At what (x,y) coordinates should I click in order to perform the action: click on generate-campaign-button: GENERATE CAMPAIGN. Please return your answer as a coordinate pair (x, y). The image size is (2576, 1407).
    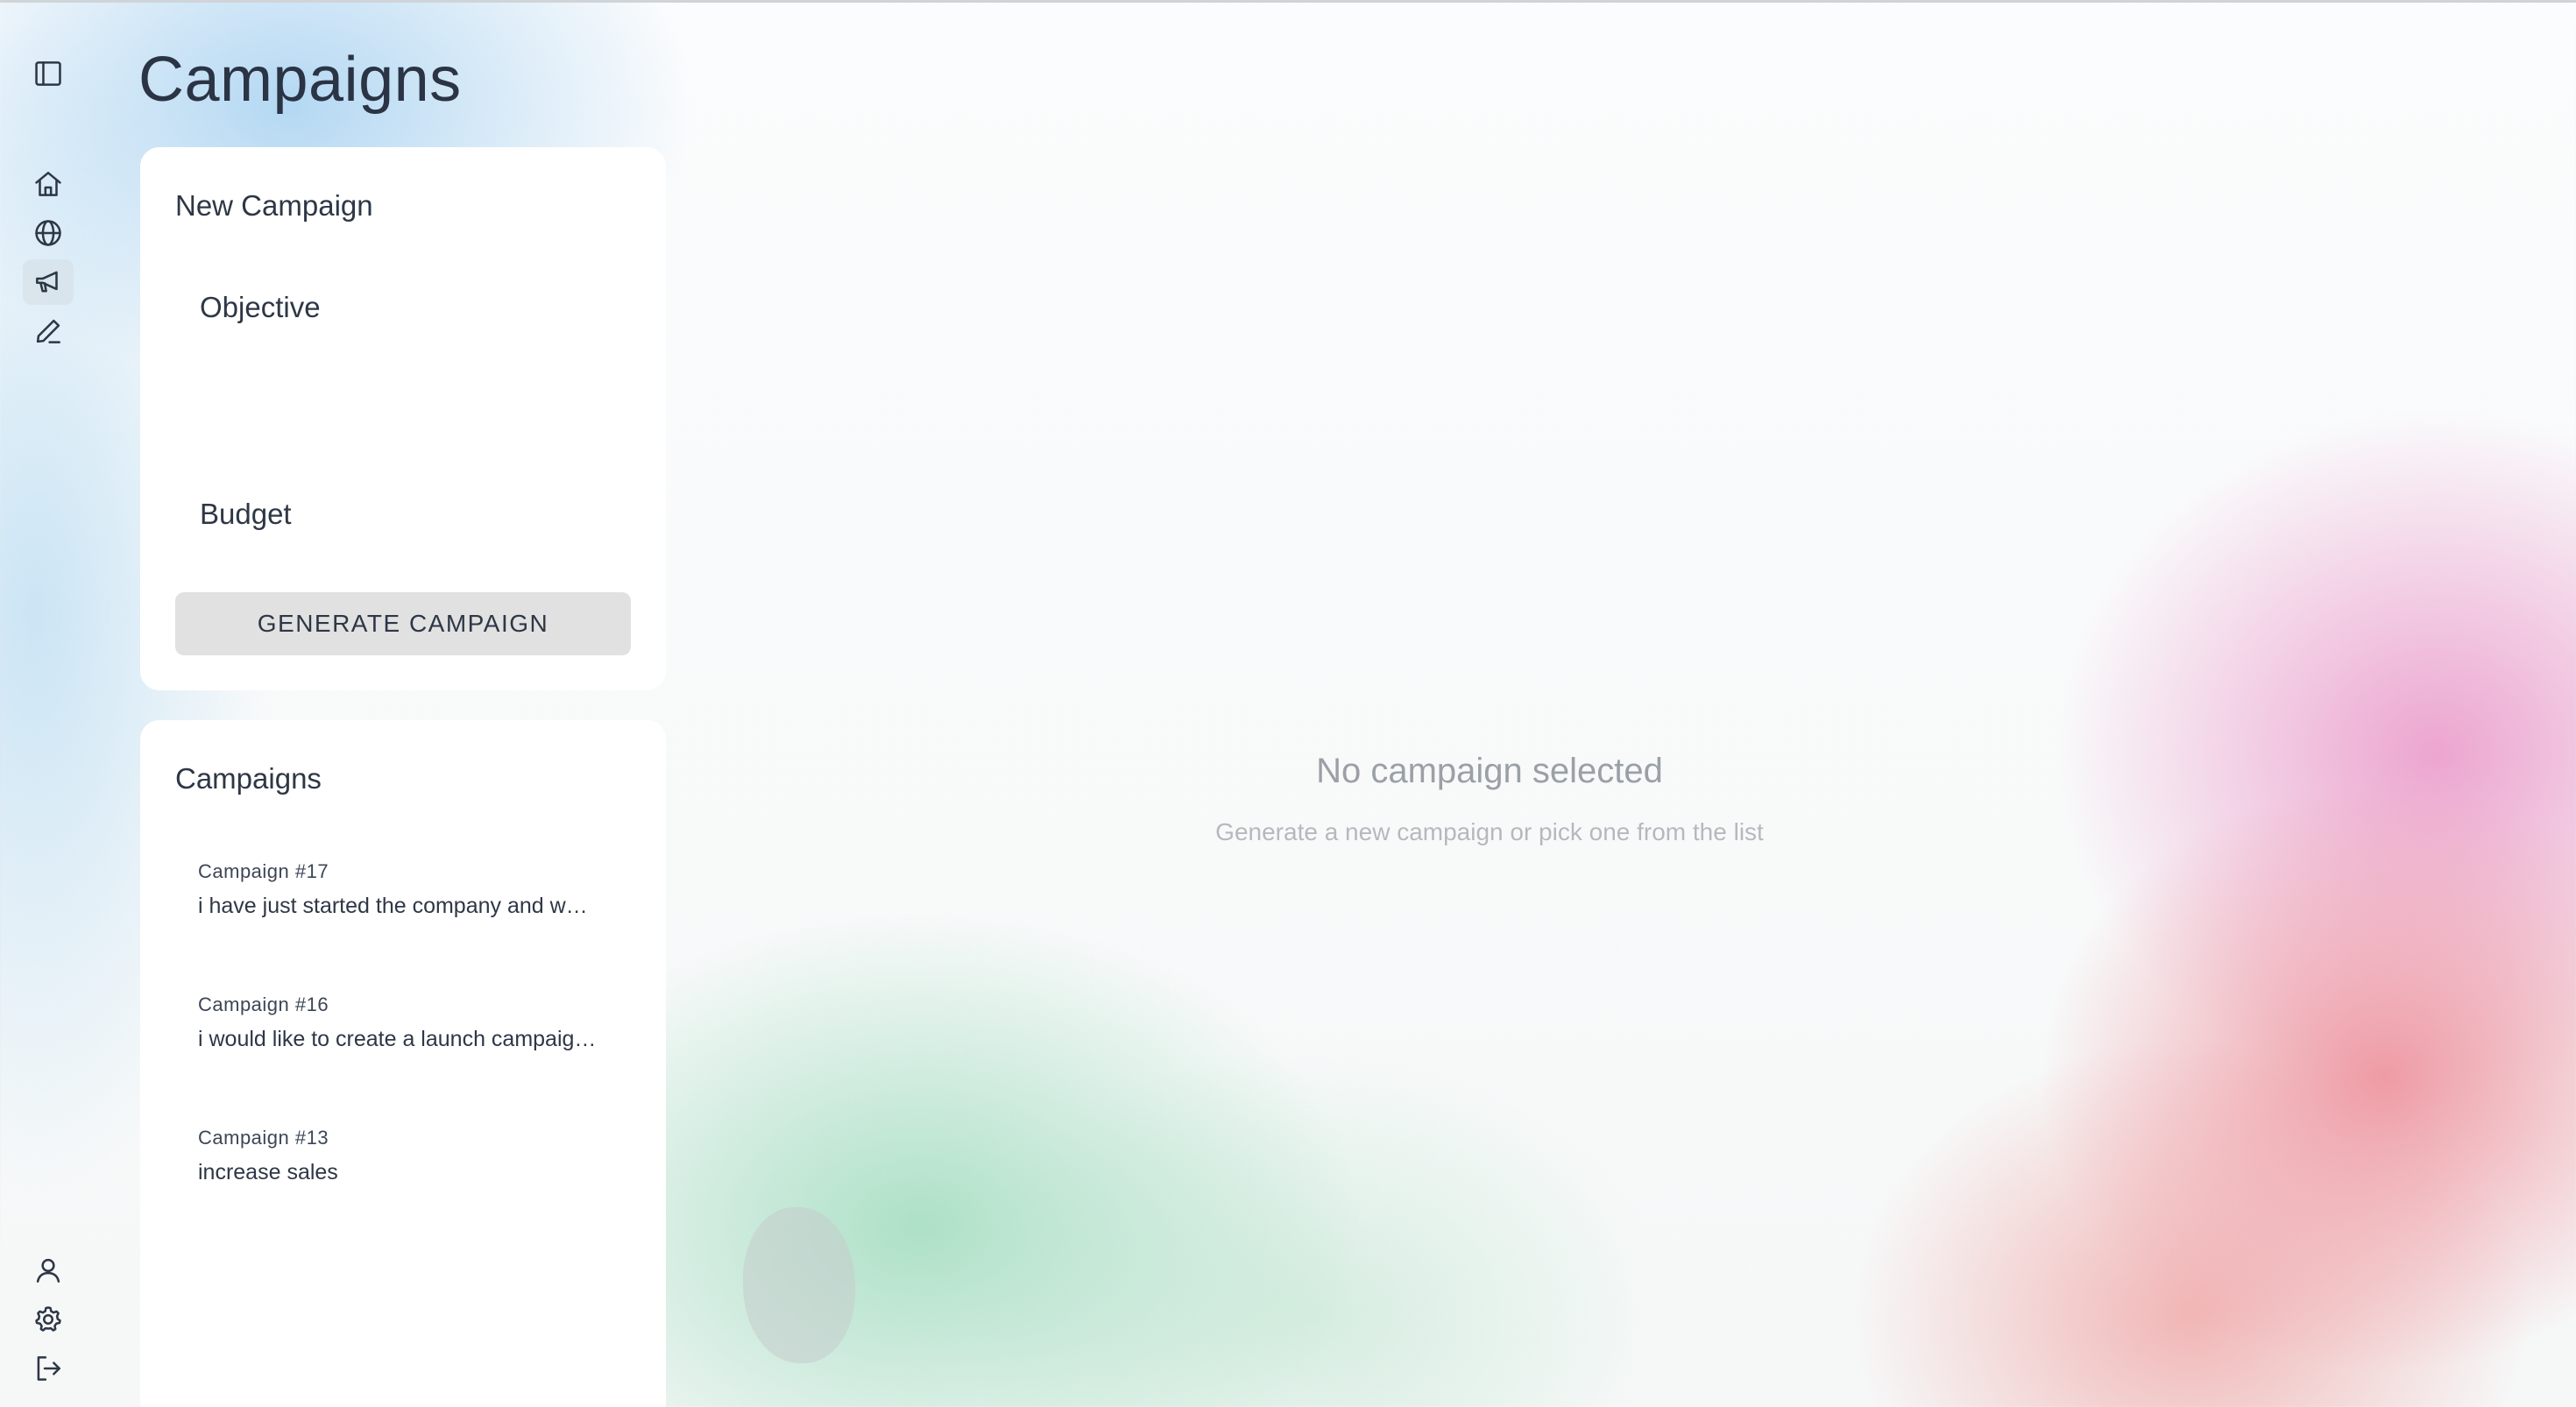
    Looking at the image, I should click on (403, 623).